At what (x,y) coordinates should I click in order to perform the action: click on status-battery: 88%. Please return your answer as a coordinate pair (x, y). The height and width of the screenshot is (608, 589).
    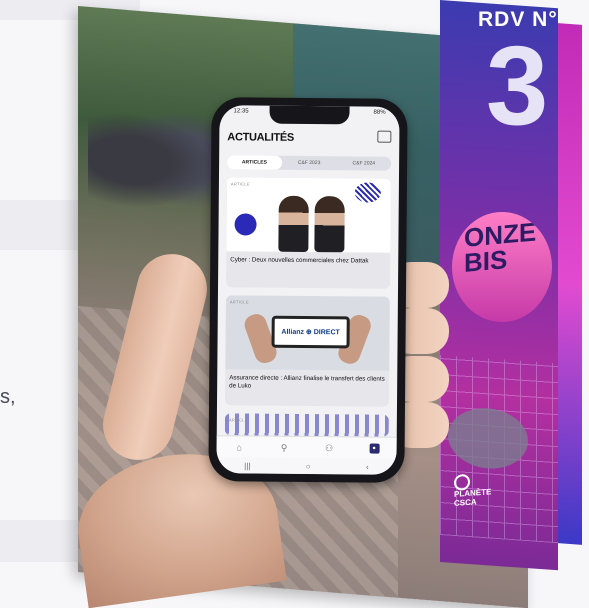
    Looking at the image, I should click on (379, 112).